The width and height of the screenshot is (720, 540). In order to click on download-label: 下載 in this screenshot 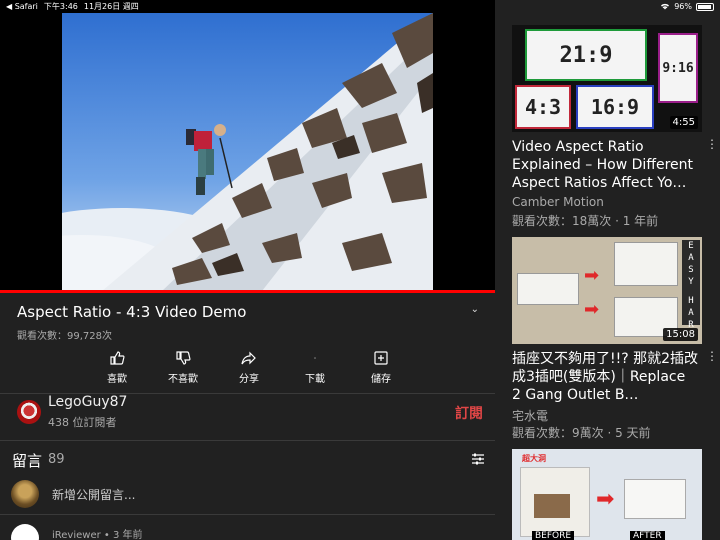, I will do `click(315, 379)`.